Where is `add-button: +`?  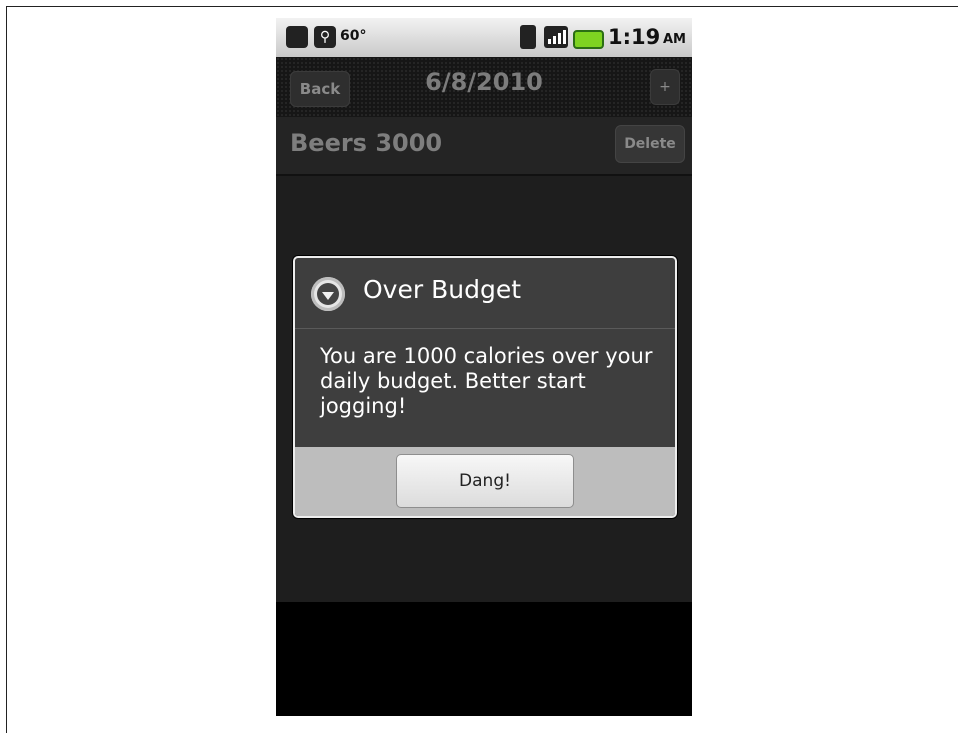 add-button: + is located at coordinates (665, 87).